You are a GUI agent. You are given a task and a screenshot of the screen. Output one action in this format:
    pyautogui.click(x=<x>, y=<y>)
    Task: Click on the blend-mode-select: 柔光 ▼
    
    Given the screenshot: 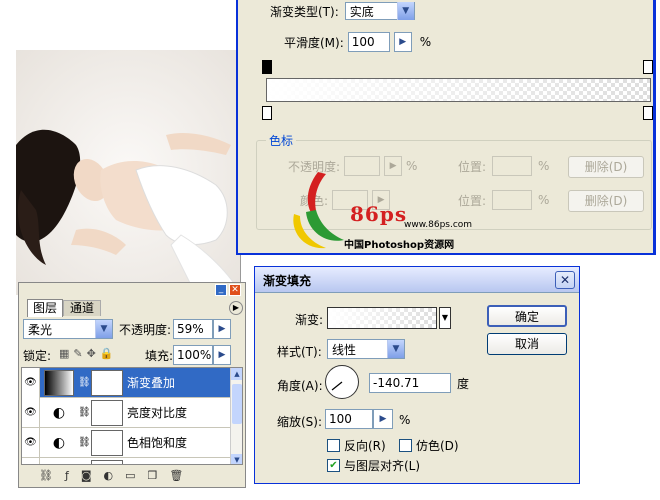 What is the action you would take?
    pyautogui.click(x=68, y=329)
    